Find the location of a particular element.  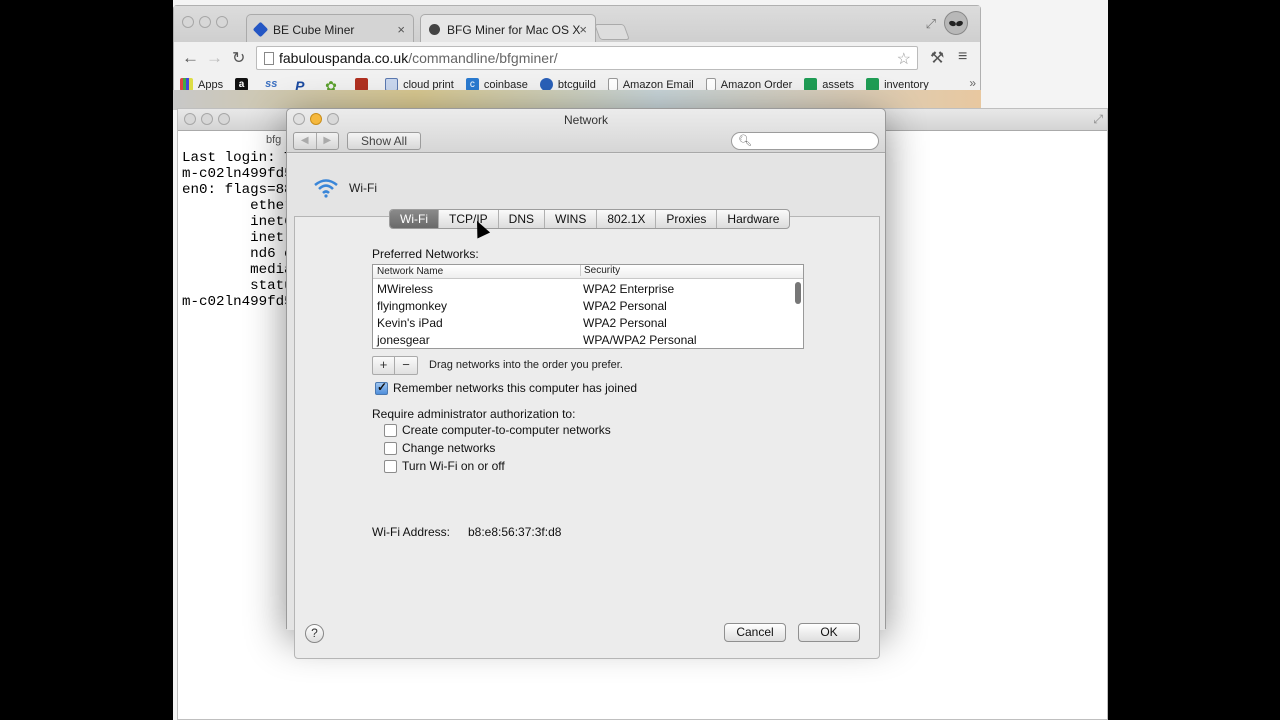

table-row: jonesgear WPA/WPA2 Personal is located at coordinates (583, 339).